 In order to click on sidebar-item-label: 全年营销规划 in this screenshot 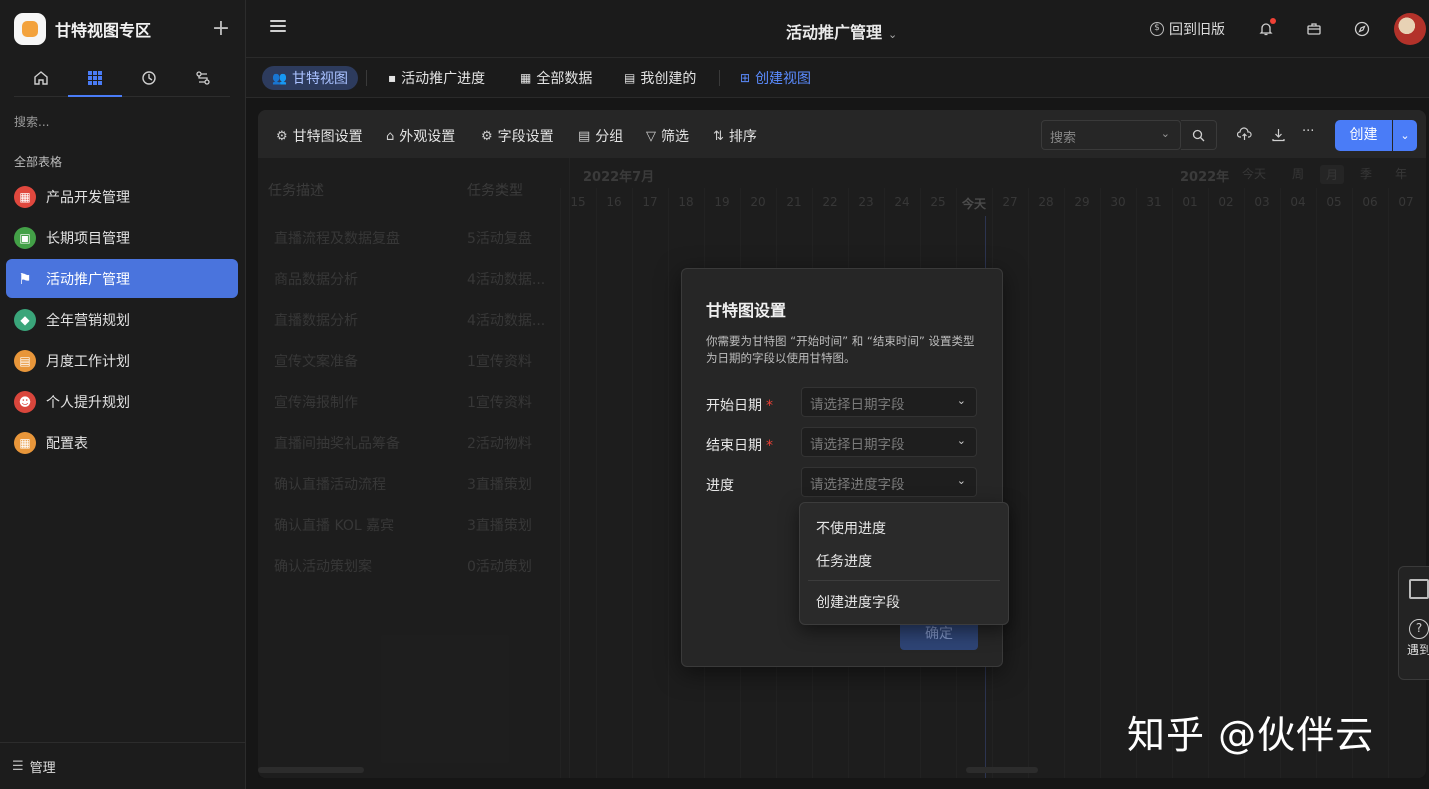, I will do `click(88, 320)`.